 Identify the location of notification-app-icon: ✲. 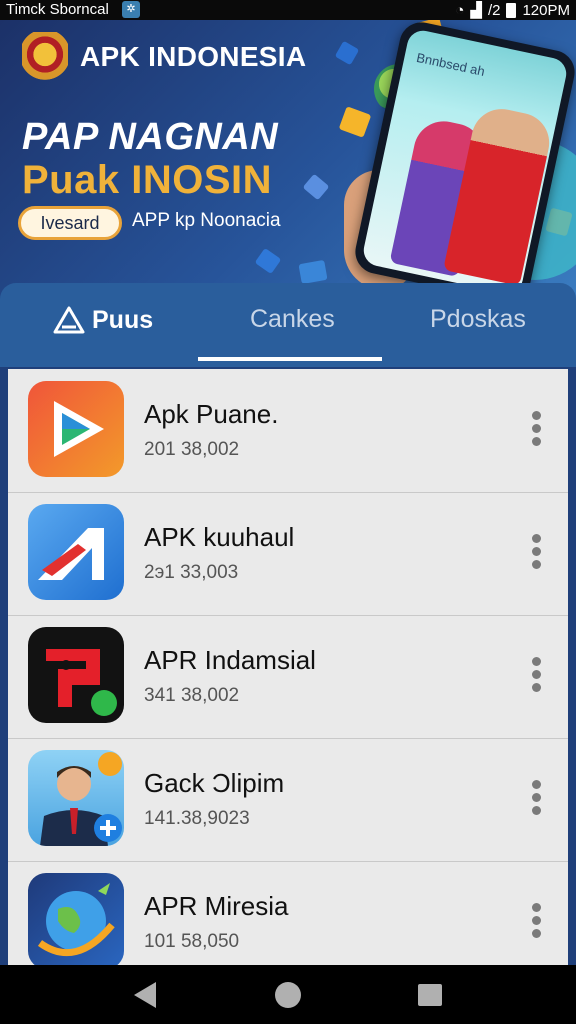
(131, 9).